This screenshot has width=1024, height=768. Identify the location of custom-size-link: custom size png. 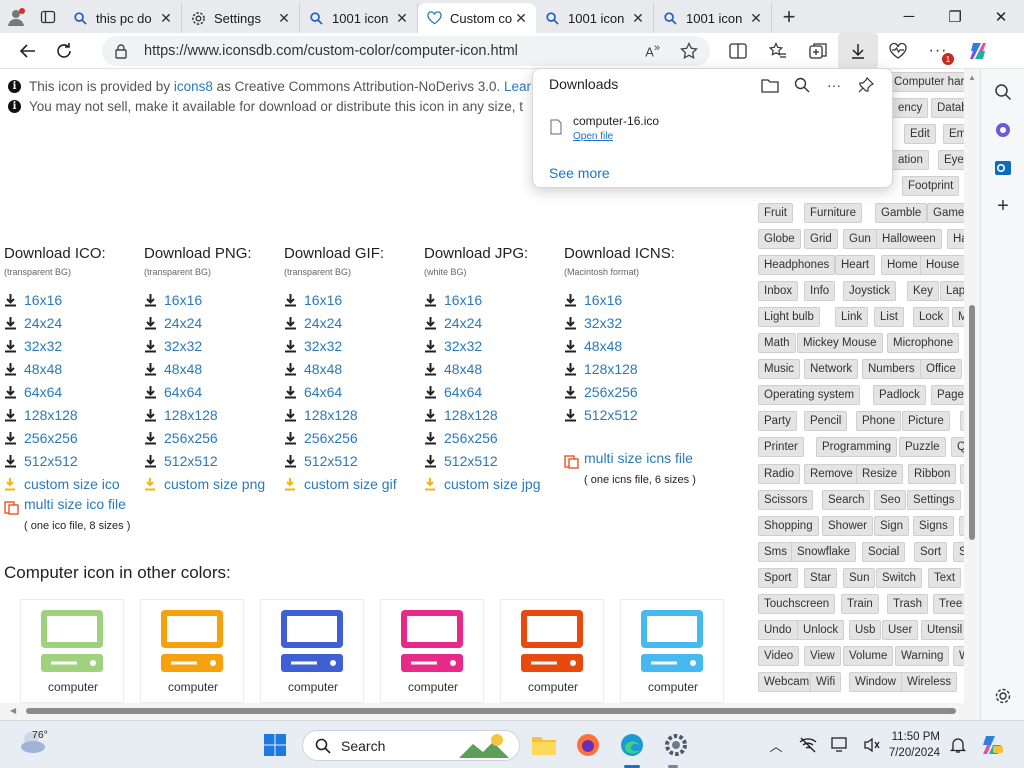
(214, 483).